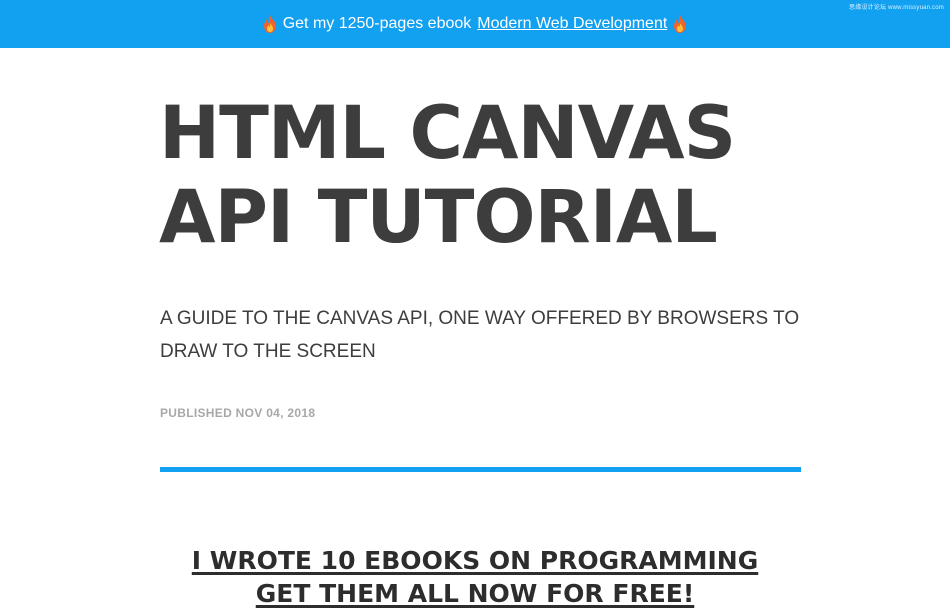  Describe the element at coordinates (572, 24) in the screenshot. I see `ebook-link: Modern Web Development` at that location.